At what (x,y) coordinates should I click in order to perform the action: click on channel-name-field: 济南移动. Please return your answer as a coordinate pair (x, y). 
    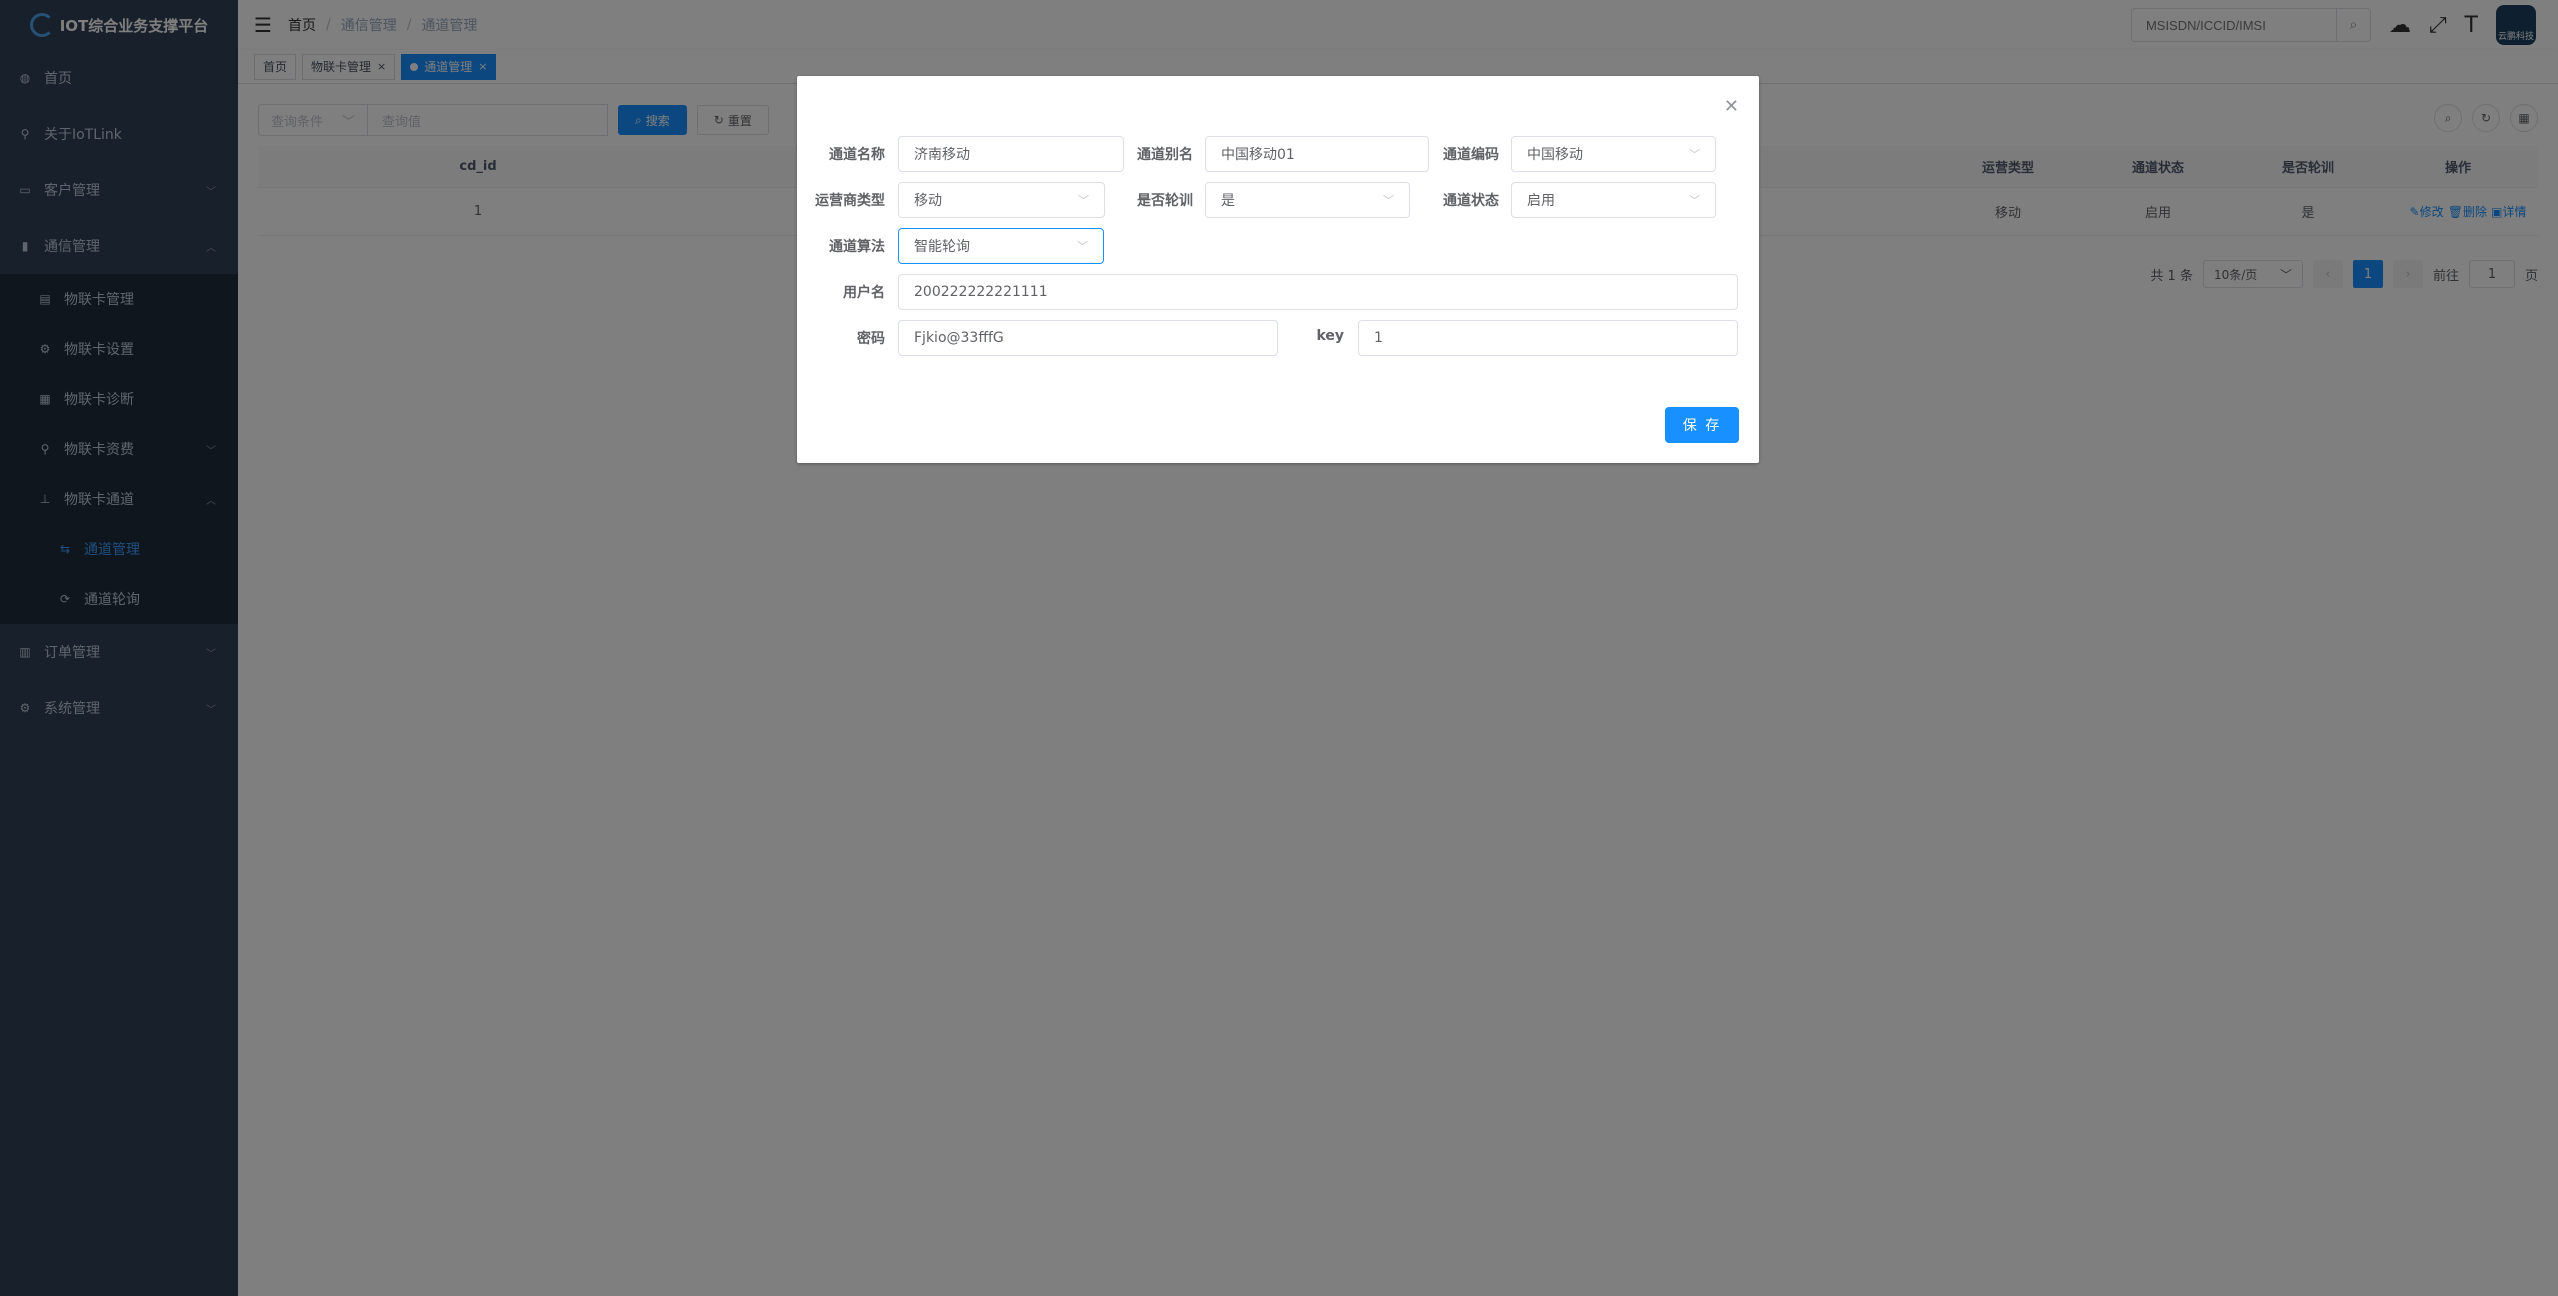
    Looking at the image, I should click on (1011, 154).